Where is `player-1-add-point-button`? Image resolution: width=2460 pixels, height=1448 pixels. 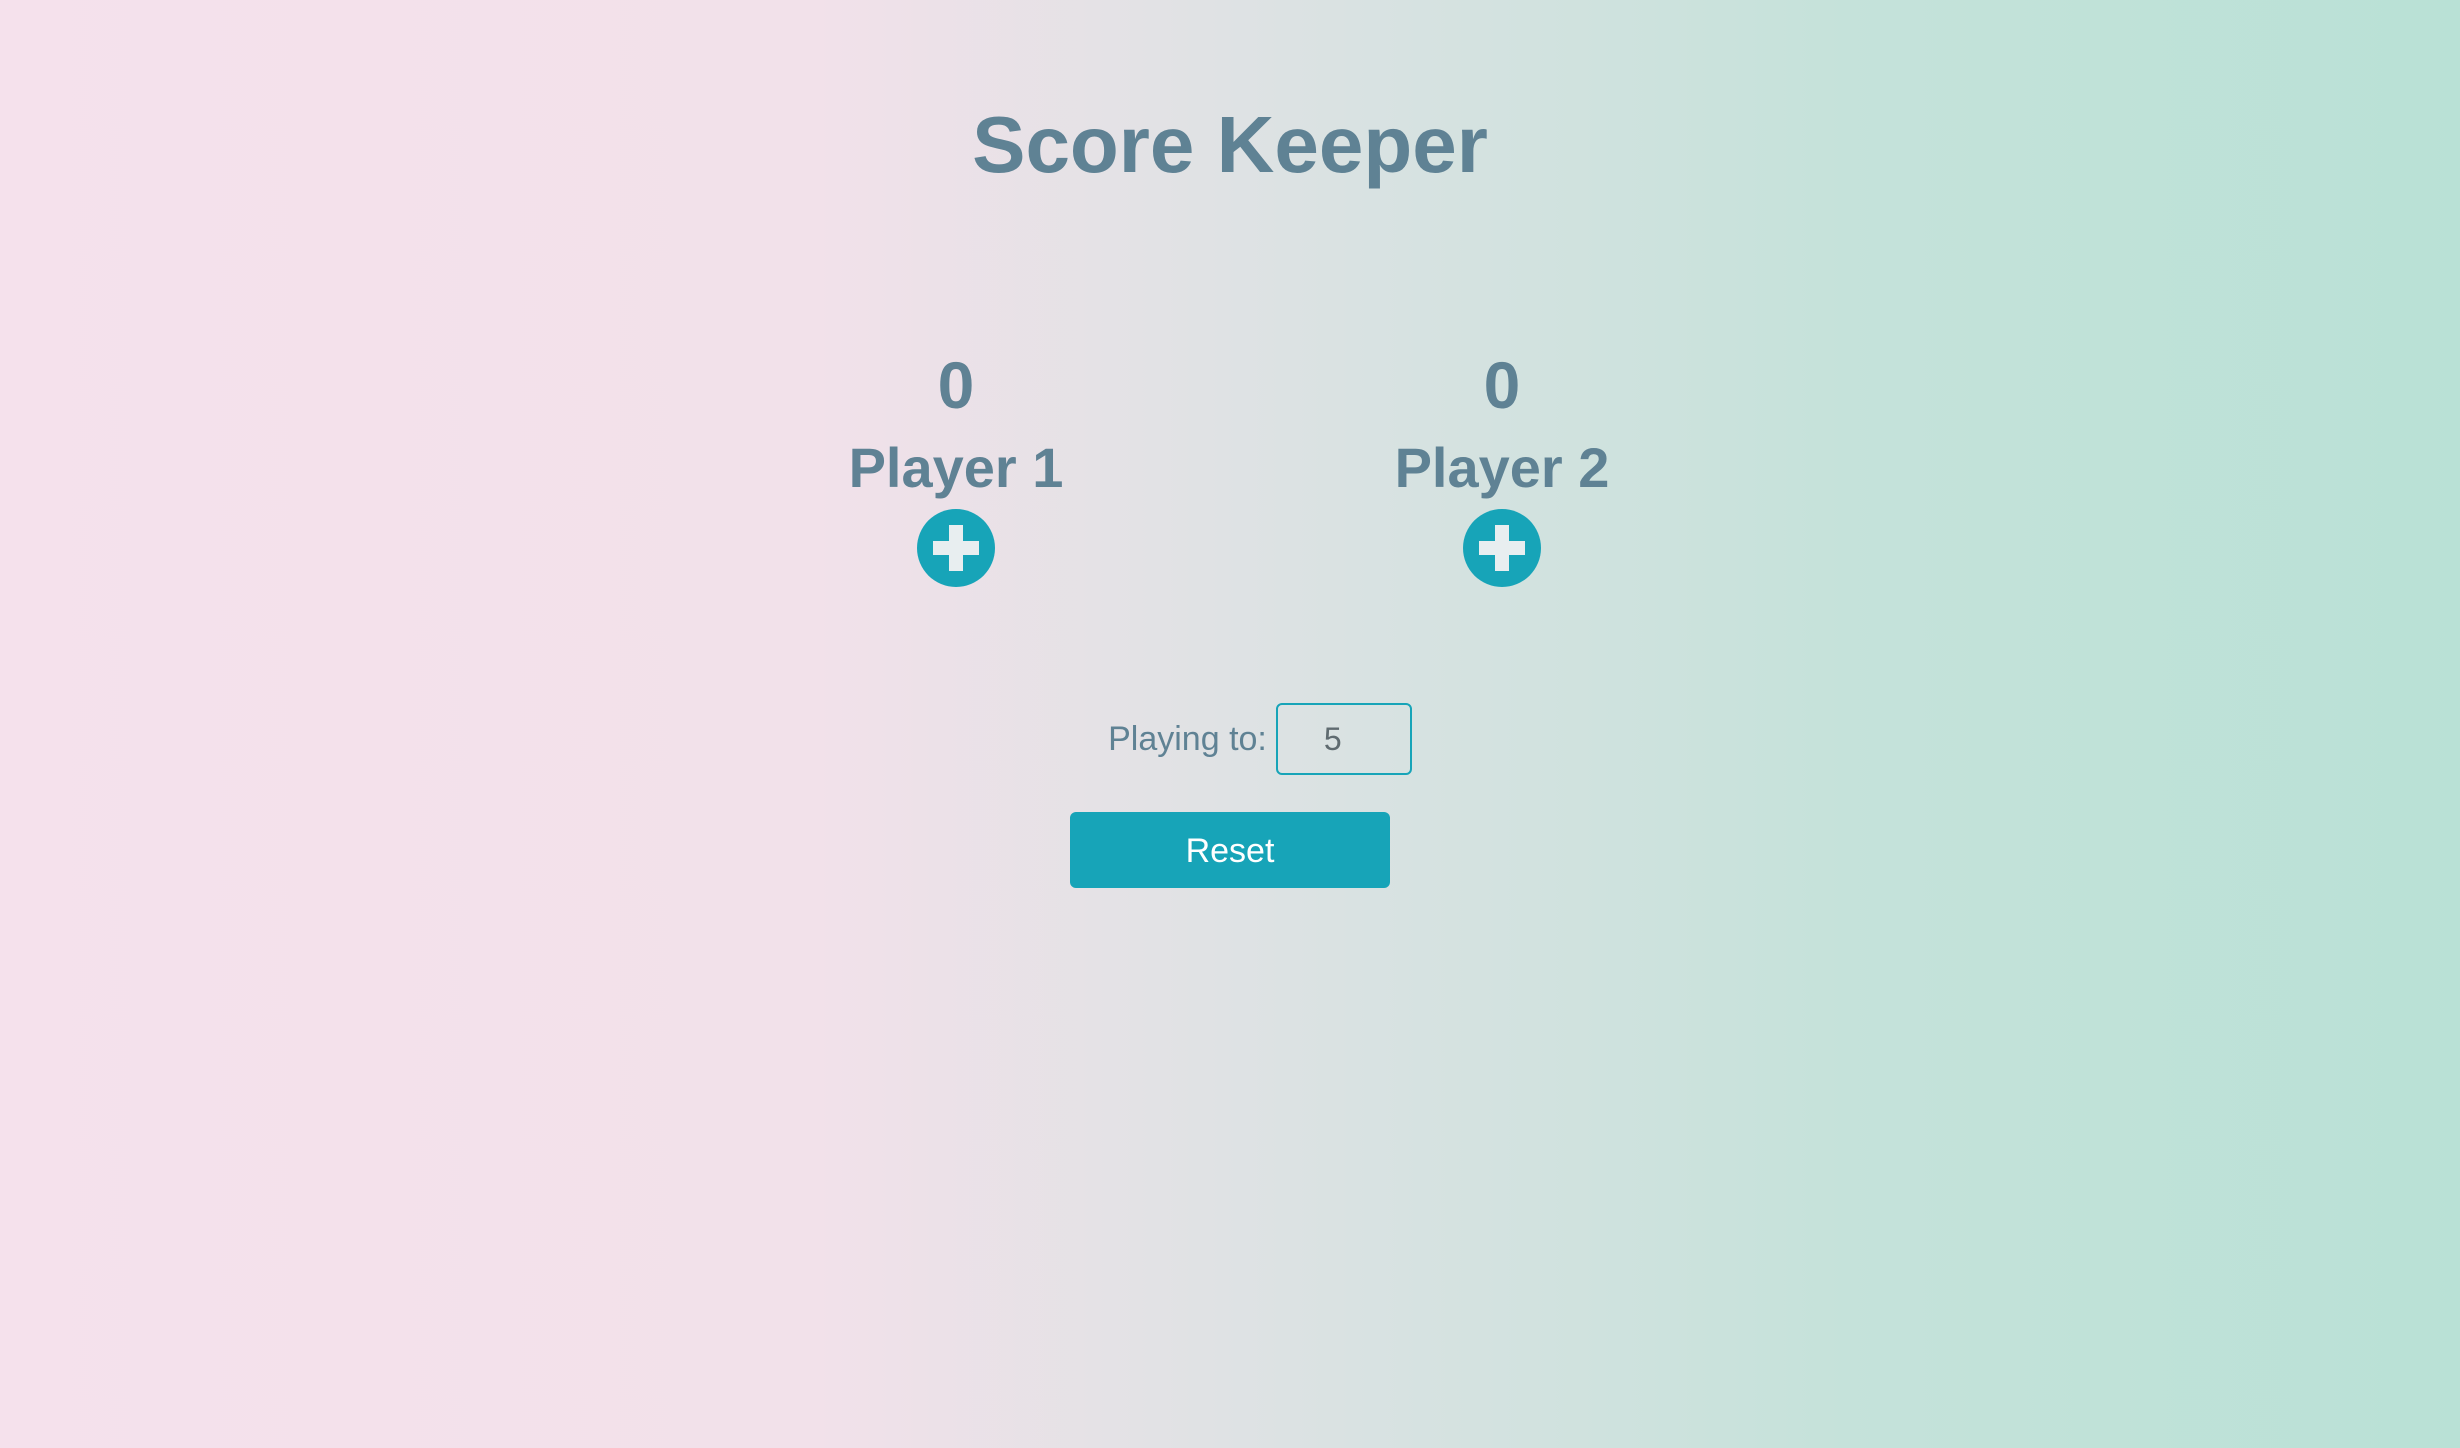 player-1-add-point-button is located at coordinates (956, 548).